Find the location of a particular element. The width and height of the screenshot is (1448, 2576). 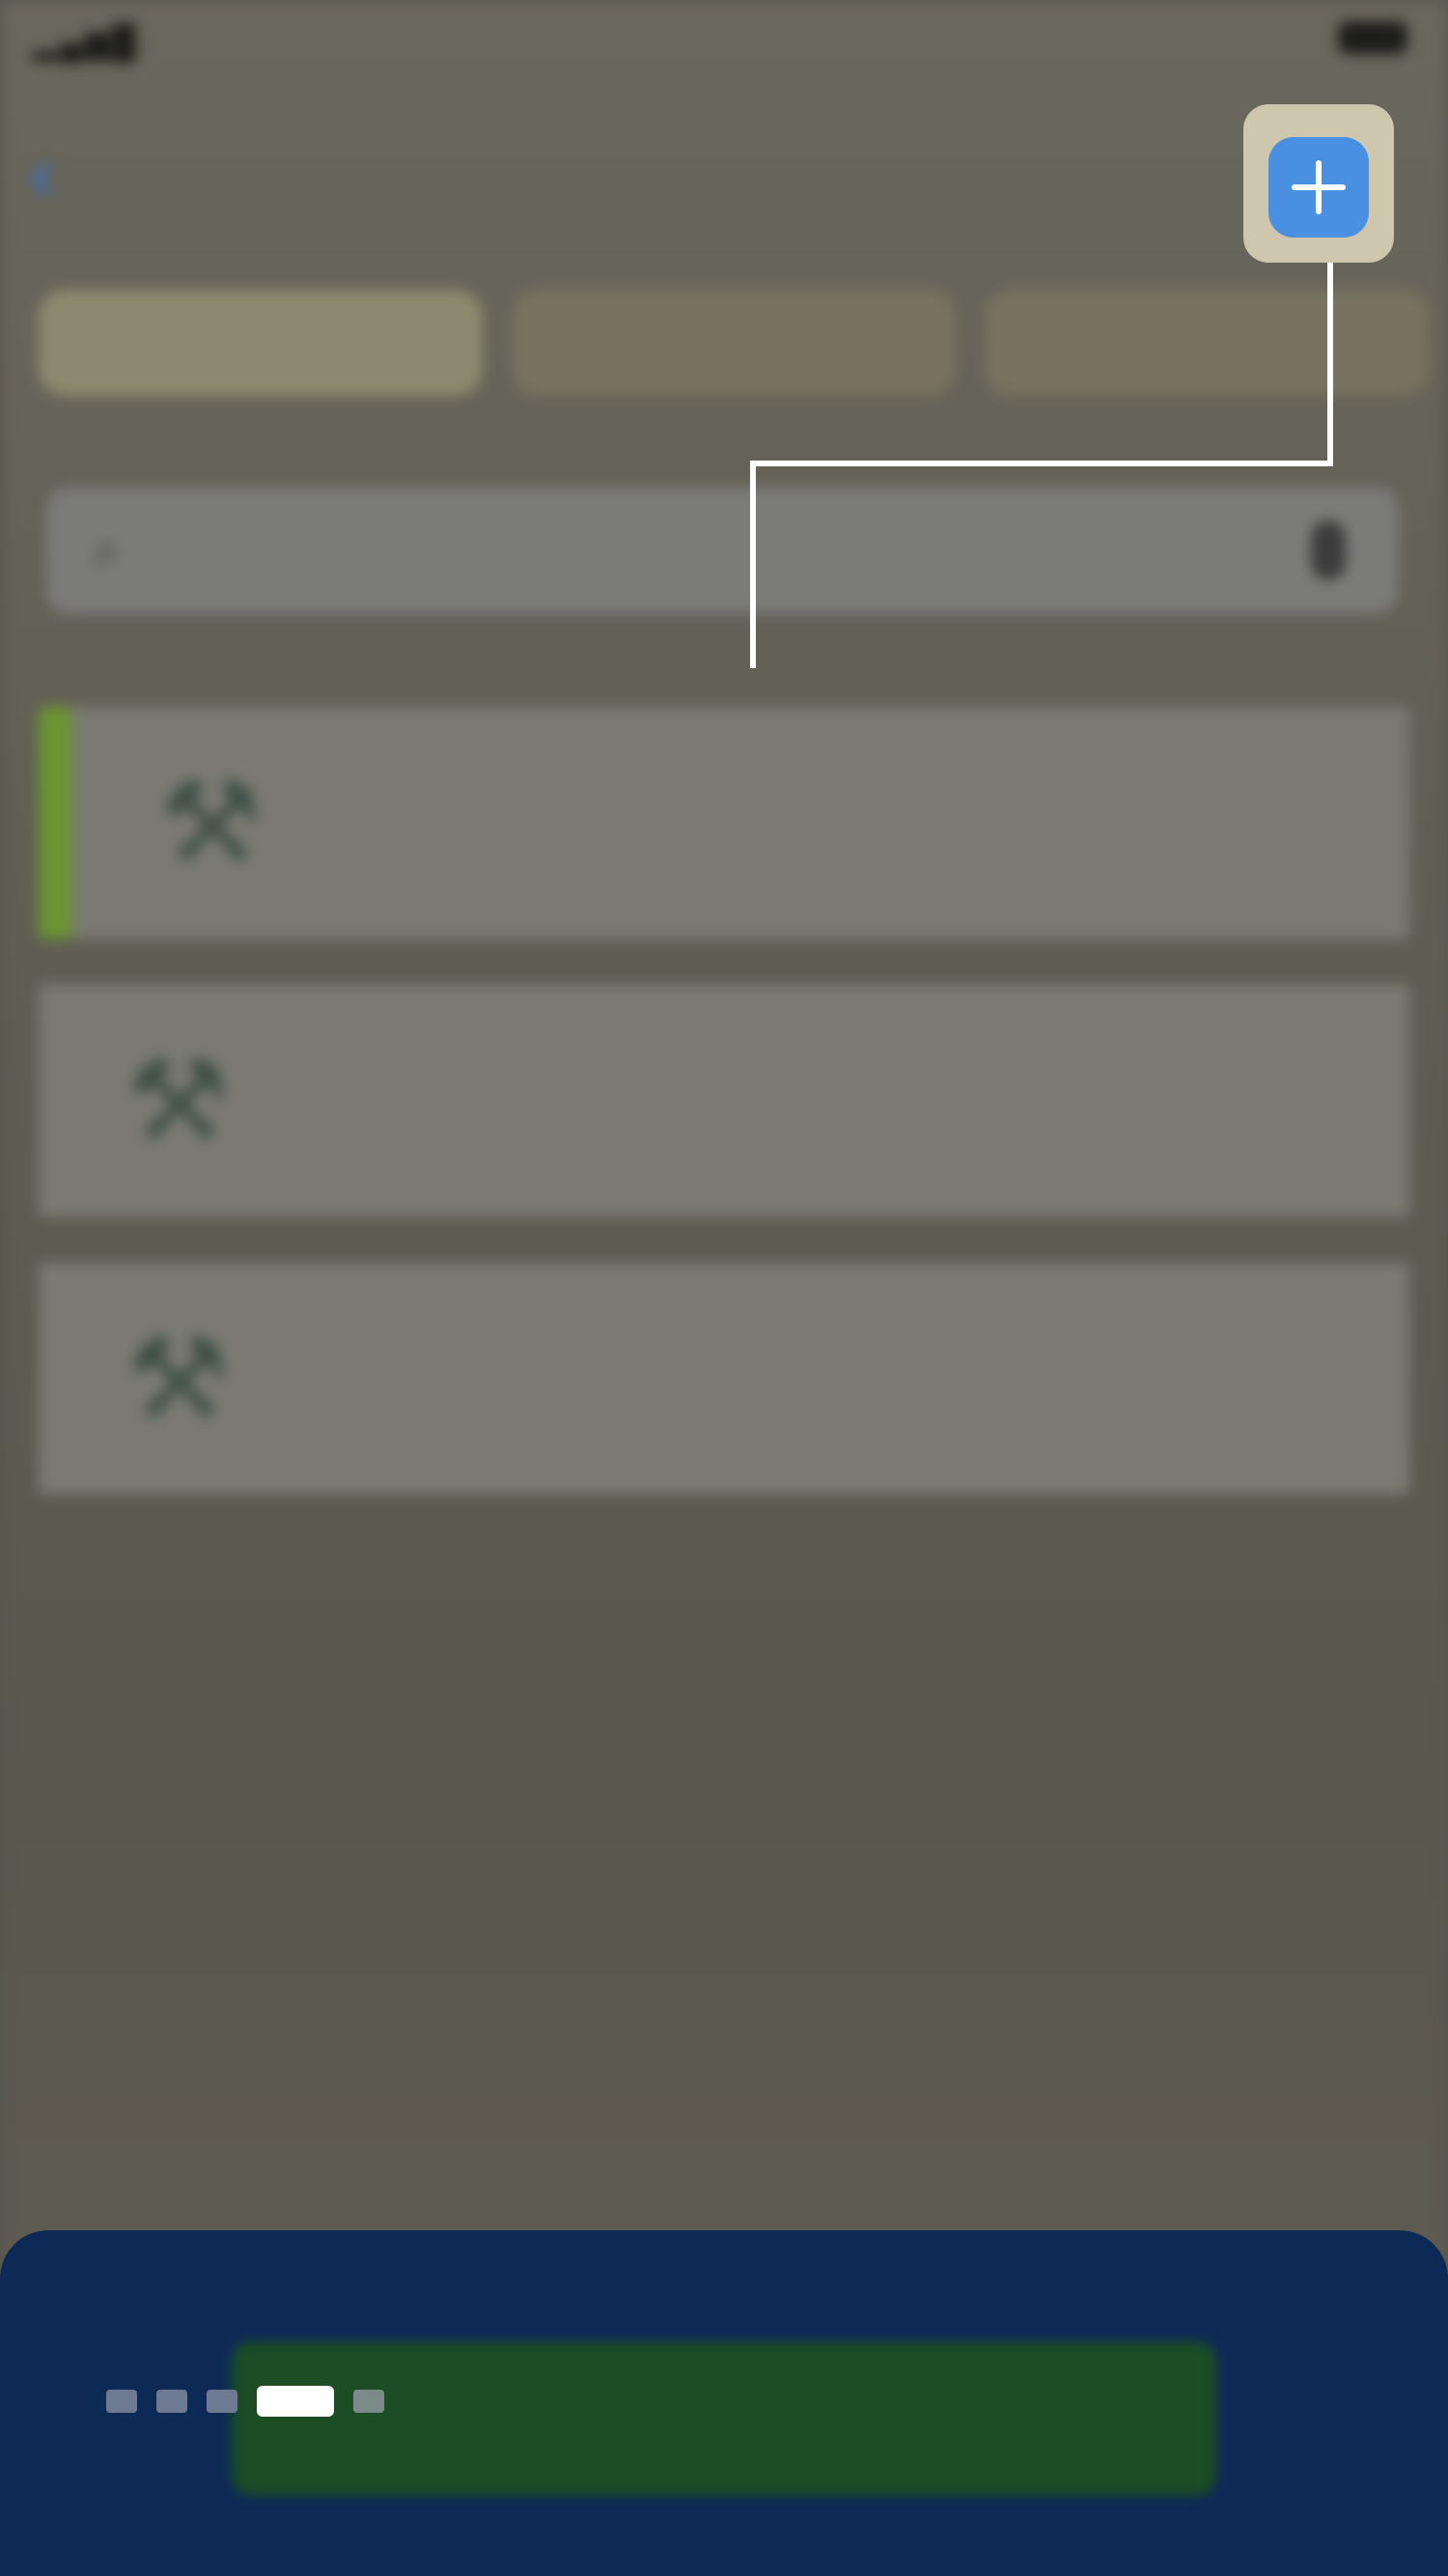

tab-second is located at coordinates (734, 343).